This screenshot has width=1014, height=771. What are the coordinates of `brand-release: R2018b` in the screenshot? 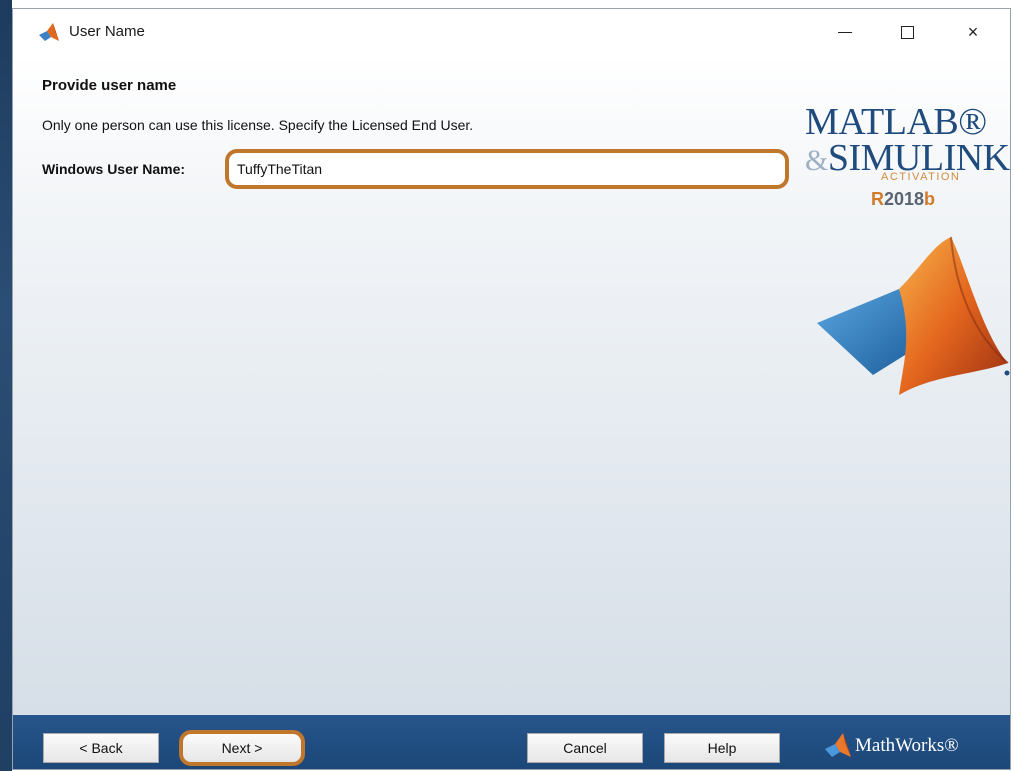 It's located at (903, 199).